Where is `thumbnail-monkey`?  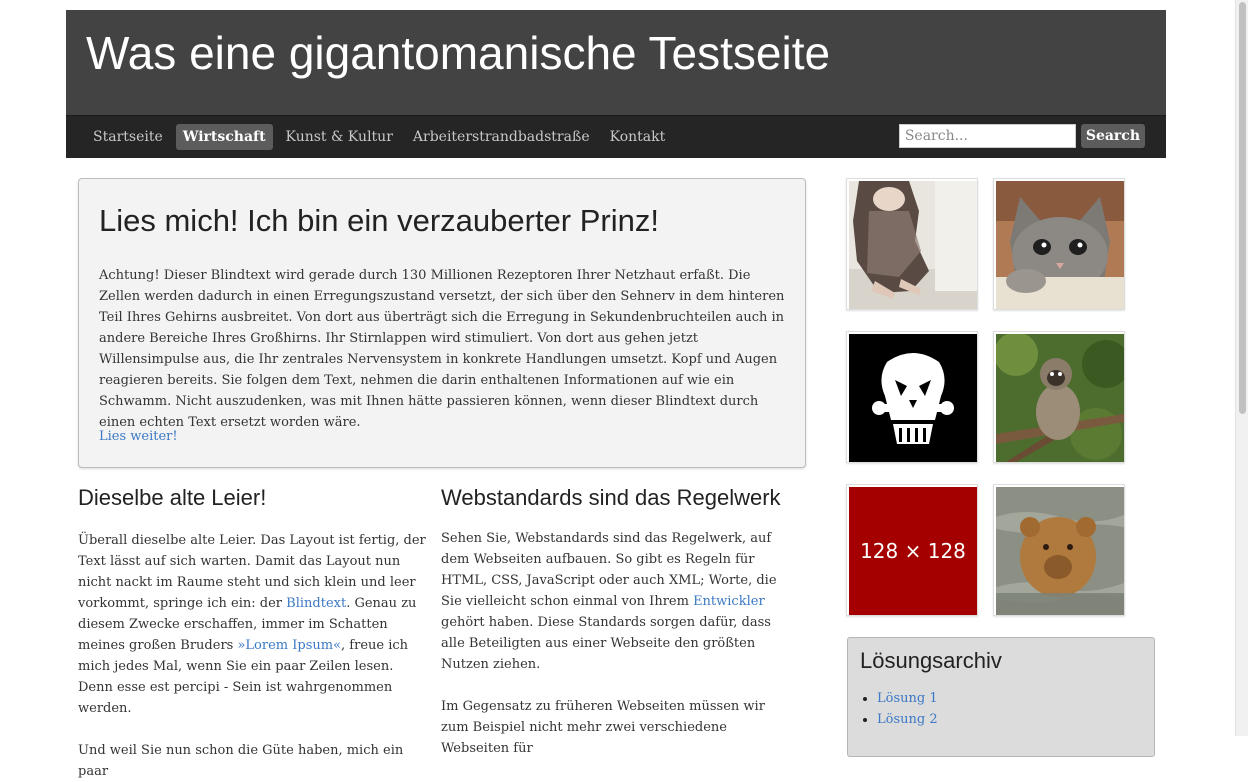
thumbnail-monkey is located at coordinates (1059, 397).